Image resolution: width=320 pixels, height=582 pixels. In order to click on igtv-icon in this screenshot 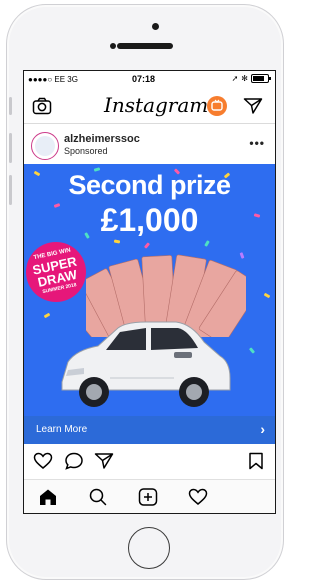, I will do `click(217, 106)`.